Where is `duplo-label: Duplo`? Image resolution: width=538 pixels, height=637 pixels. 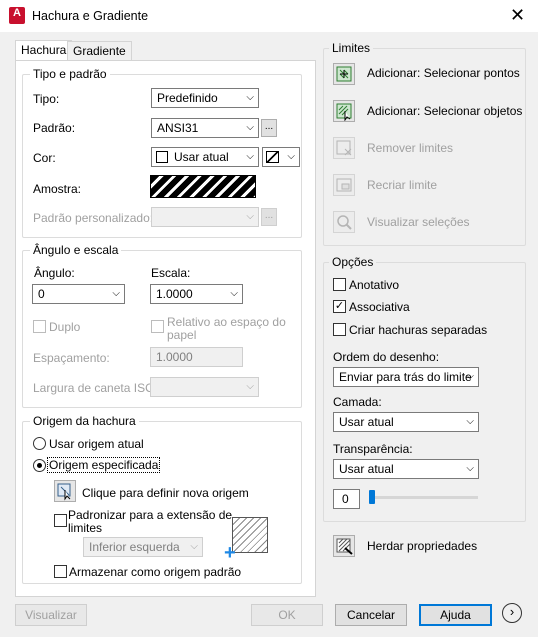 duplo-label: Duplo is located at coordinates (65, 327).